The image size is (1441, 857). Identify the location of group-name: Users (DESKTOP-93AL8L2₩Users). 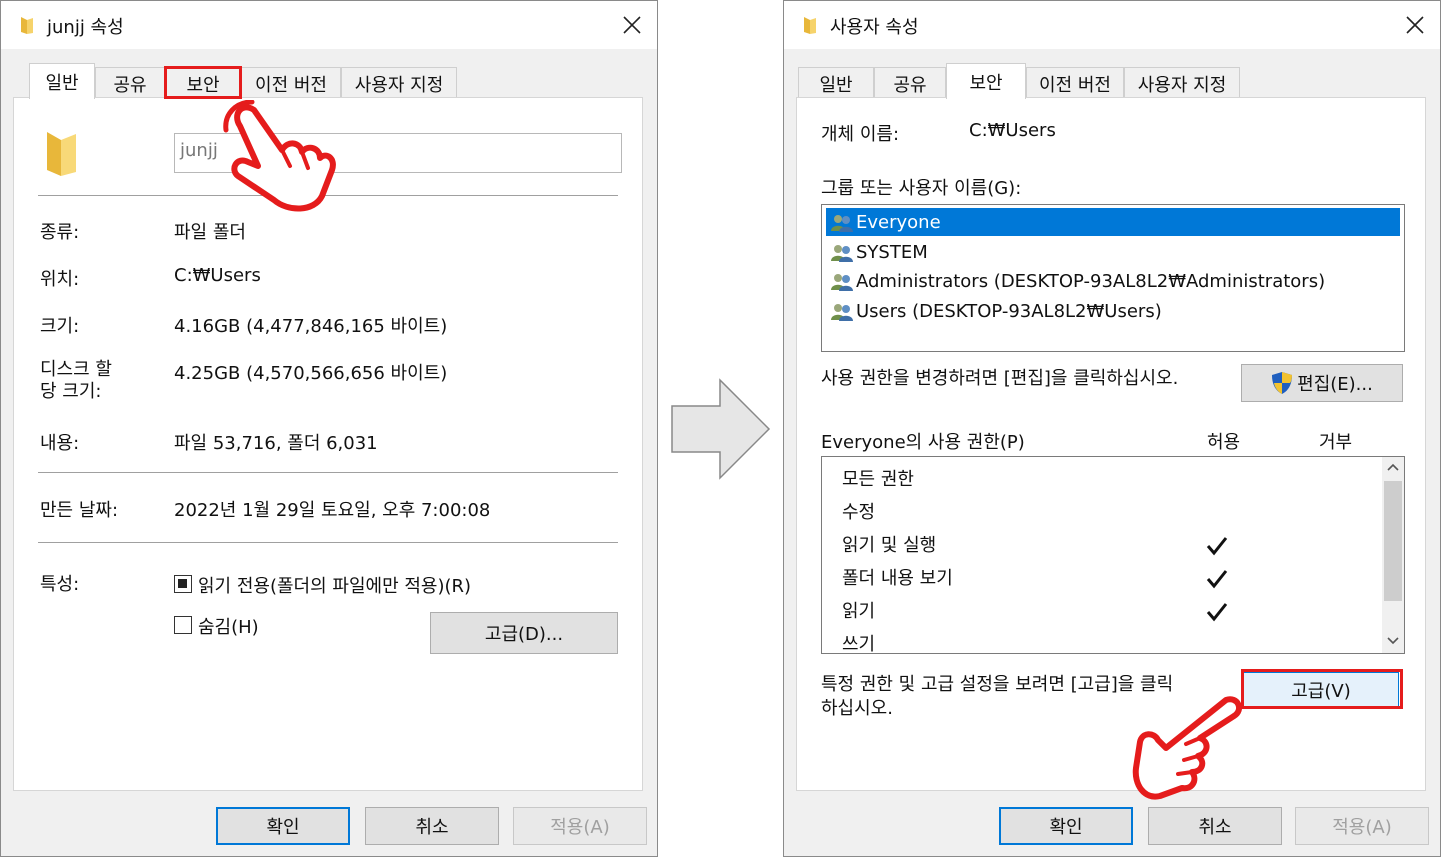
(1009, 311).